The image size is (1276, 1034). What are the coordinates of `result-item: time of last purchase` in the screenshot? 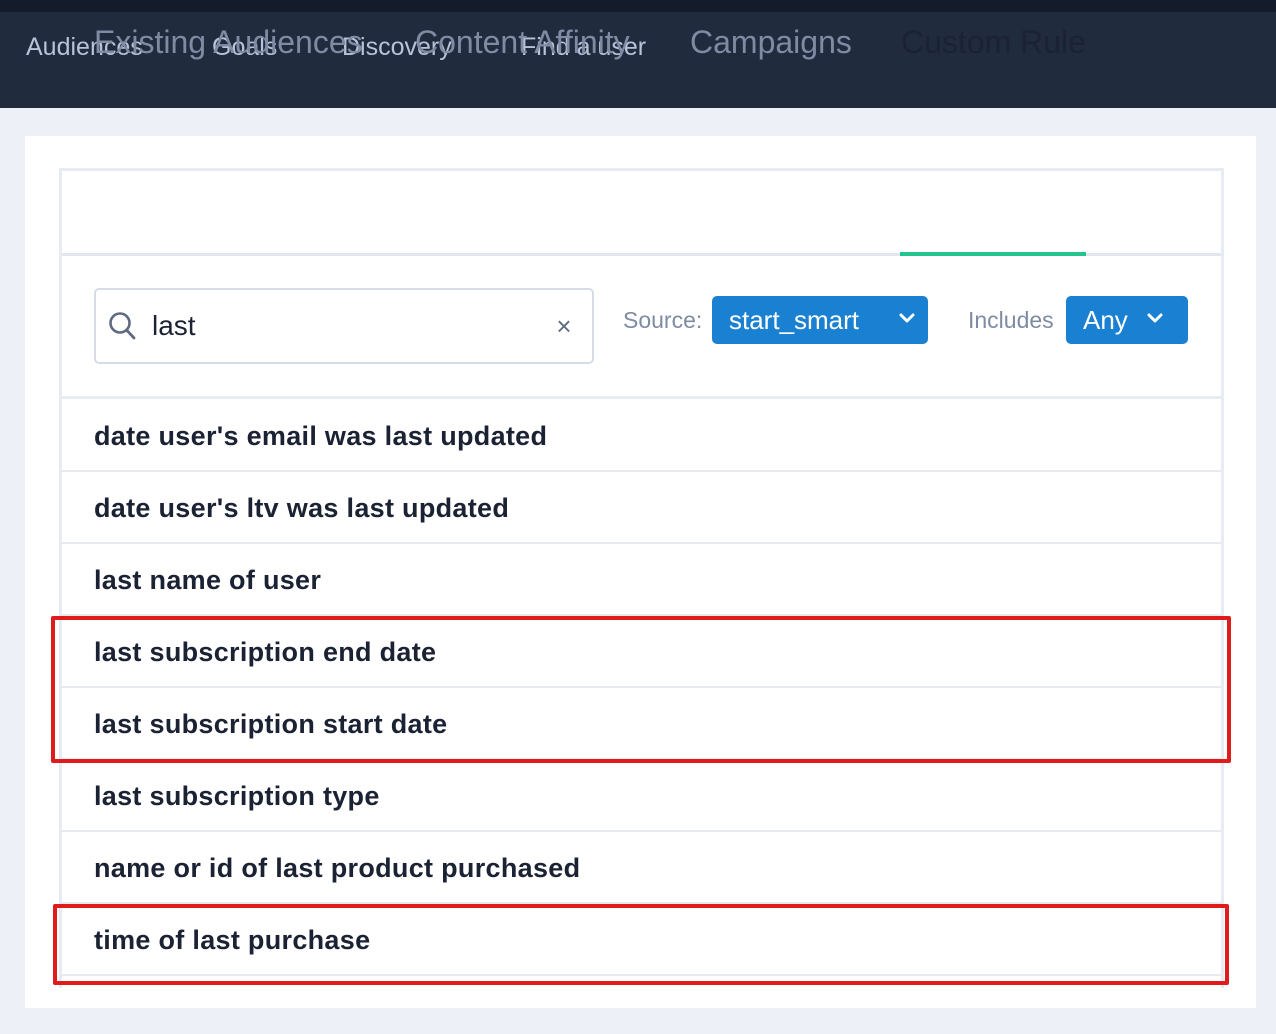 It's located at (641, 940).